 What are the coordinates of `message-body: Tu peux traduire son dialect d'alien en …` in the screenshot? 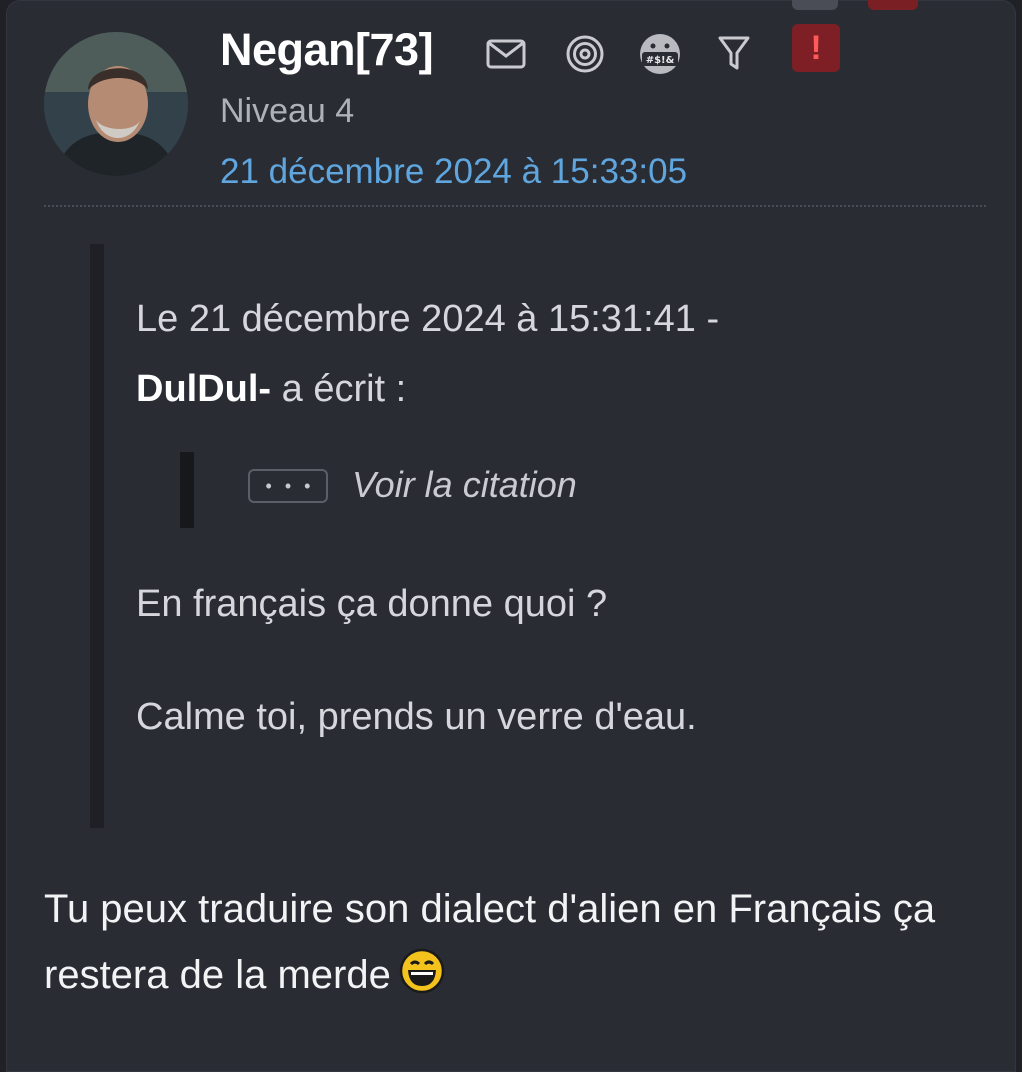 It's located at (519, 942).